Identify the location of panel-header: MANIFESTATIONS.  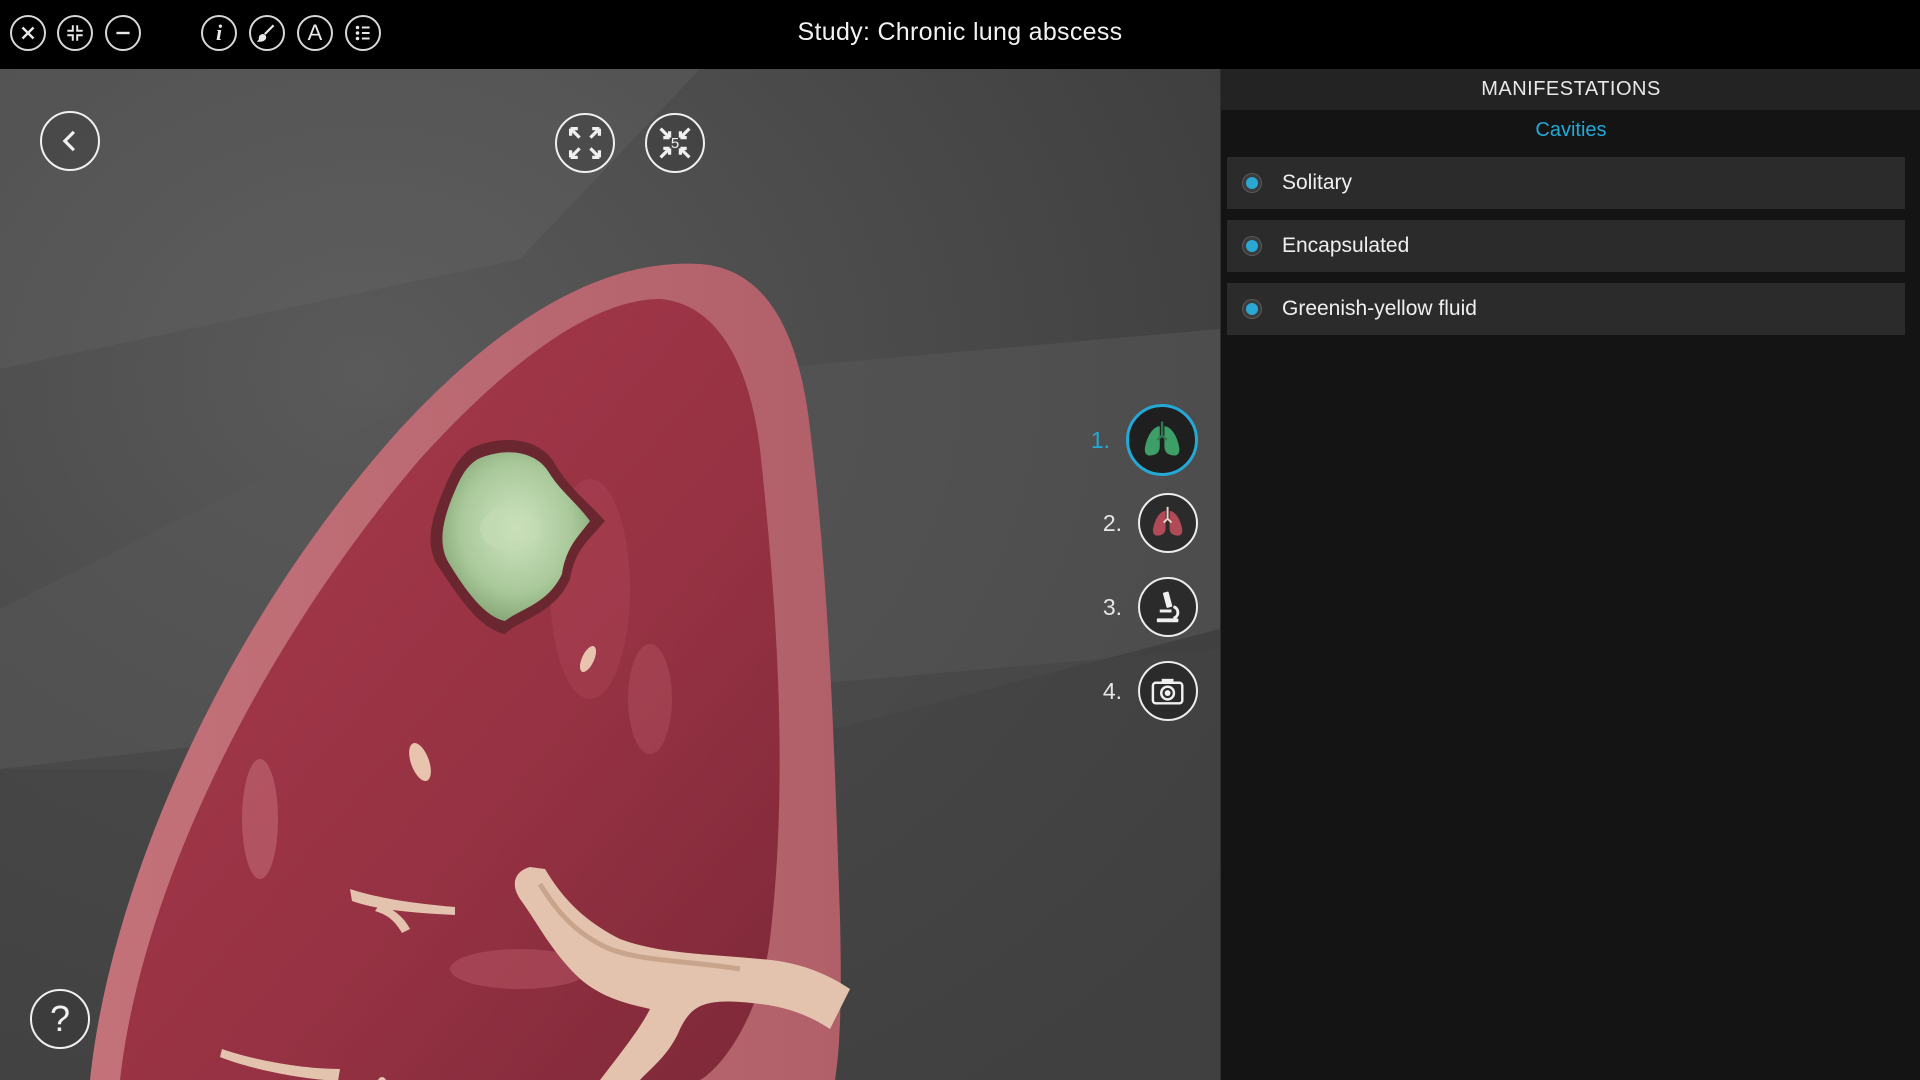
(1570, 89).